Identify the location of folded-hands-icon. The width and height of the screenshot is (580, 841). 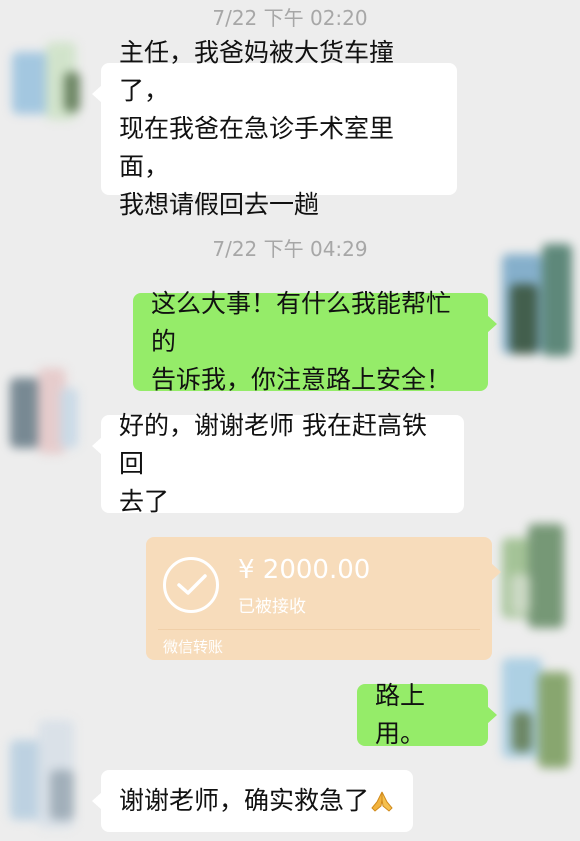
(382, 801).